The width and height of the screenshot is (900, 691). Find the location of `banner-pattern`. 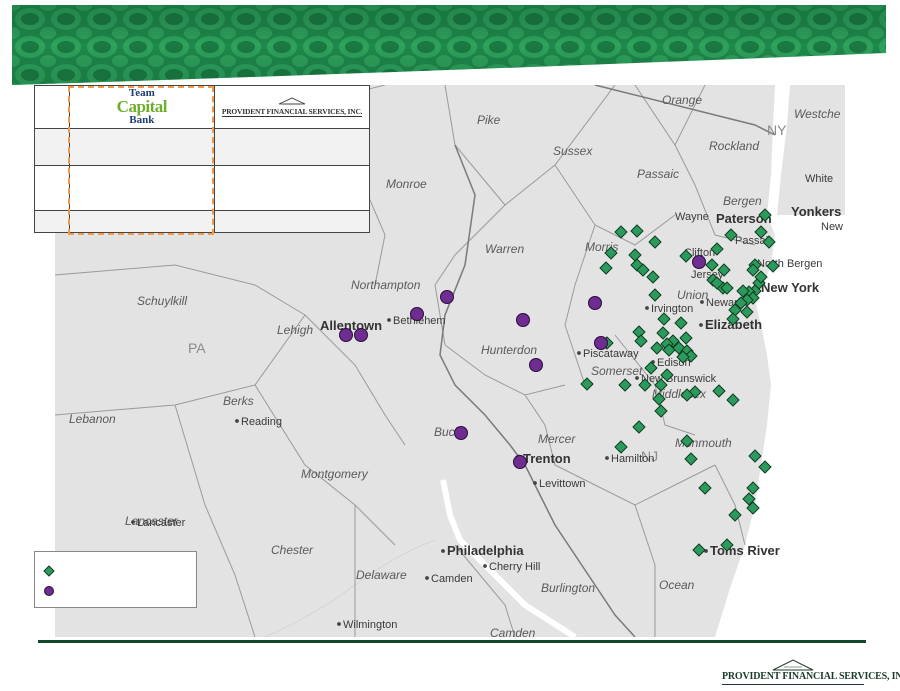

banner-pattern is located at coordinates (449, 45).